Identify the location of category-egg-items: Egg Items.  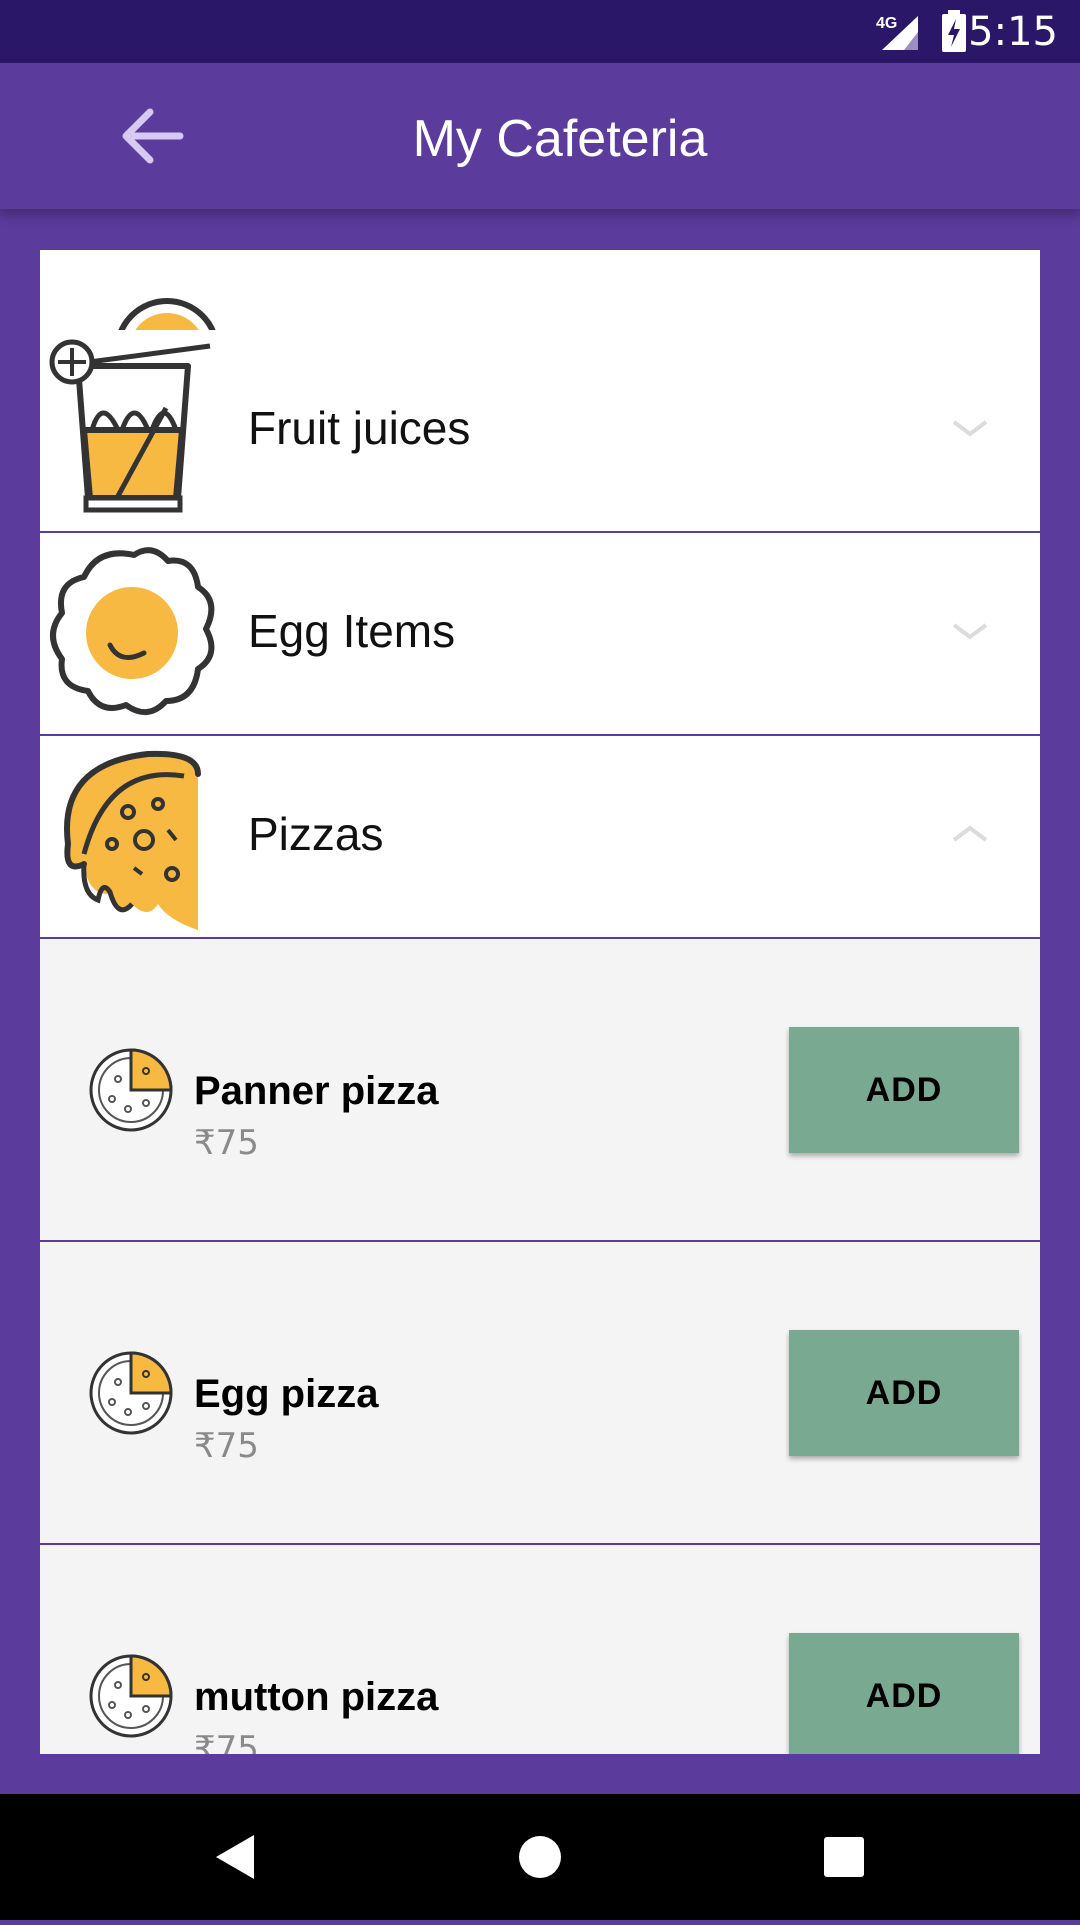
(540, 634).